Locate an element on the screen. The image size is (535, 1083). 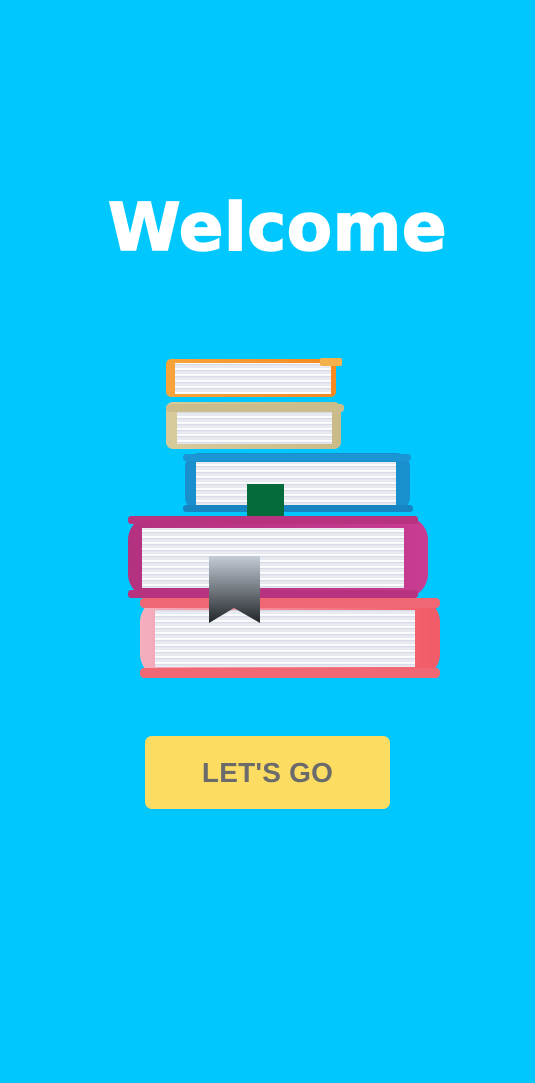
lets-go-label: LET'S GO is located at coordinates (267, 772).